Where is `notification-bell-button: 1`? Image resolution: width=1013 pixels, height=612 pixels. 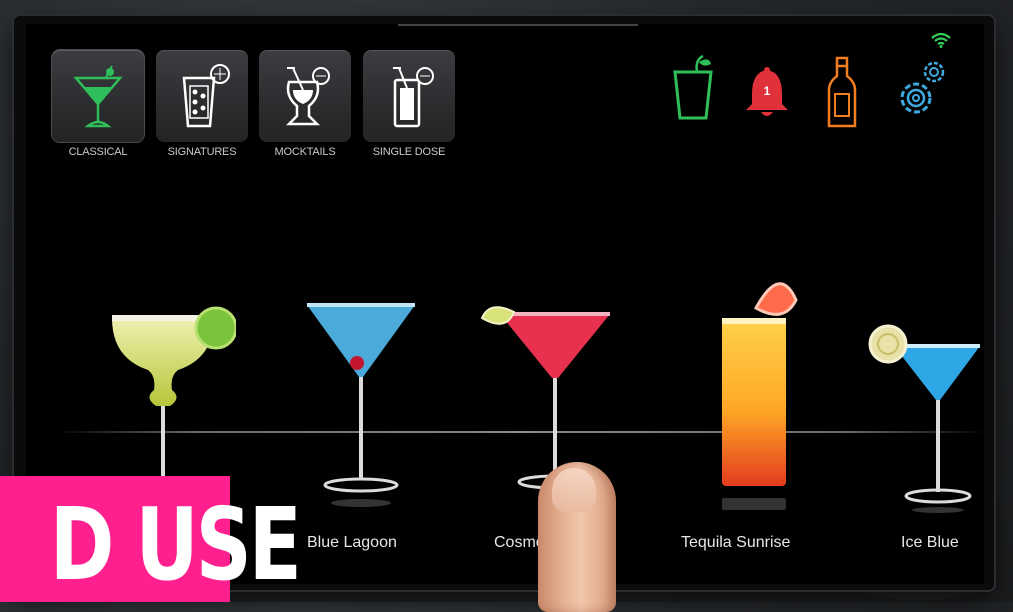
notification-bell-button: 1 is located at coordinates (767, 94).